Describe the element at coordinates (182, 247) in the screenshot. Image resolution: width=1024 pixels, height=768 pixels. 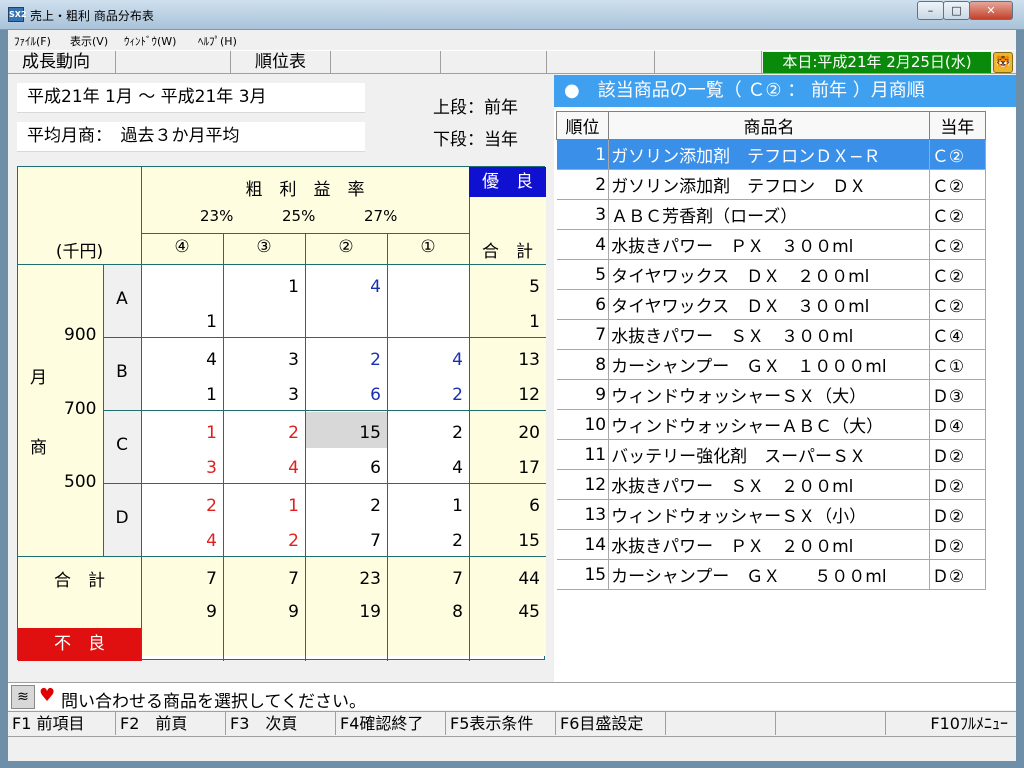
I see `col-4-label: ④` at that location.